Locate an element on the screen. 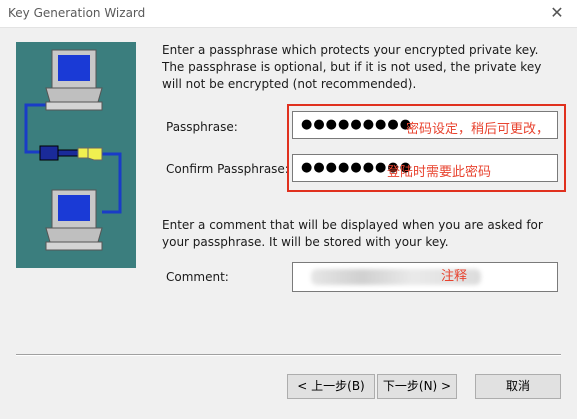  button-separator is located at coordinates (288, 355).